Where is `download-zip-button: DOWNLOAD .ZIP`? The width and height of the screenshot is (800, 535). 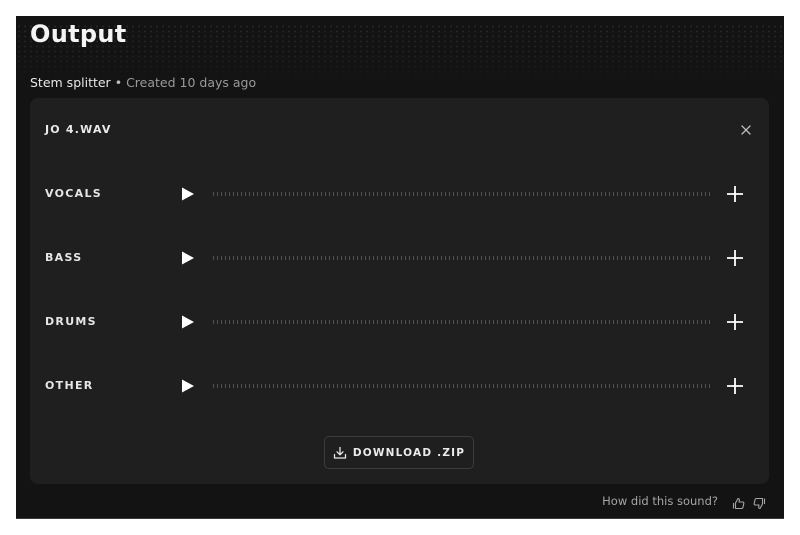
download-zip-button: DOWNLOAD .ZIP is located at coordinates (399, 452).